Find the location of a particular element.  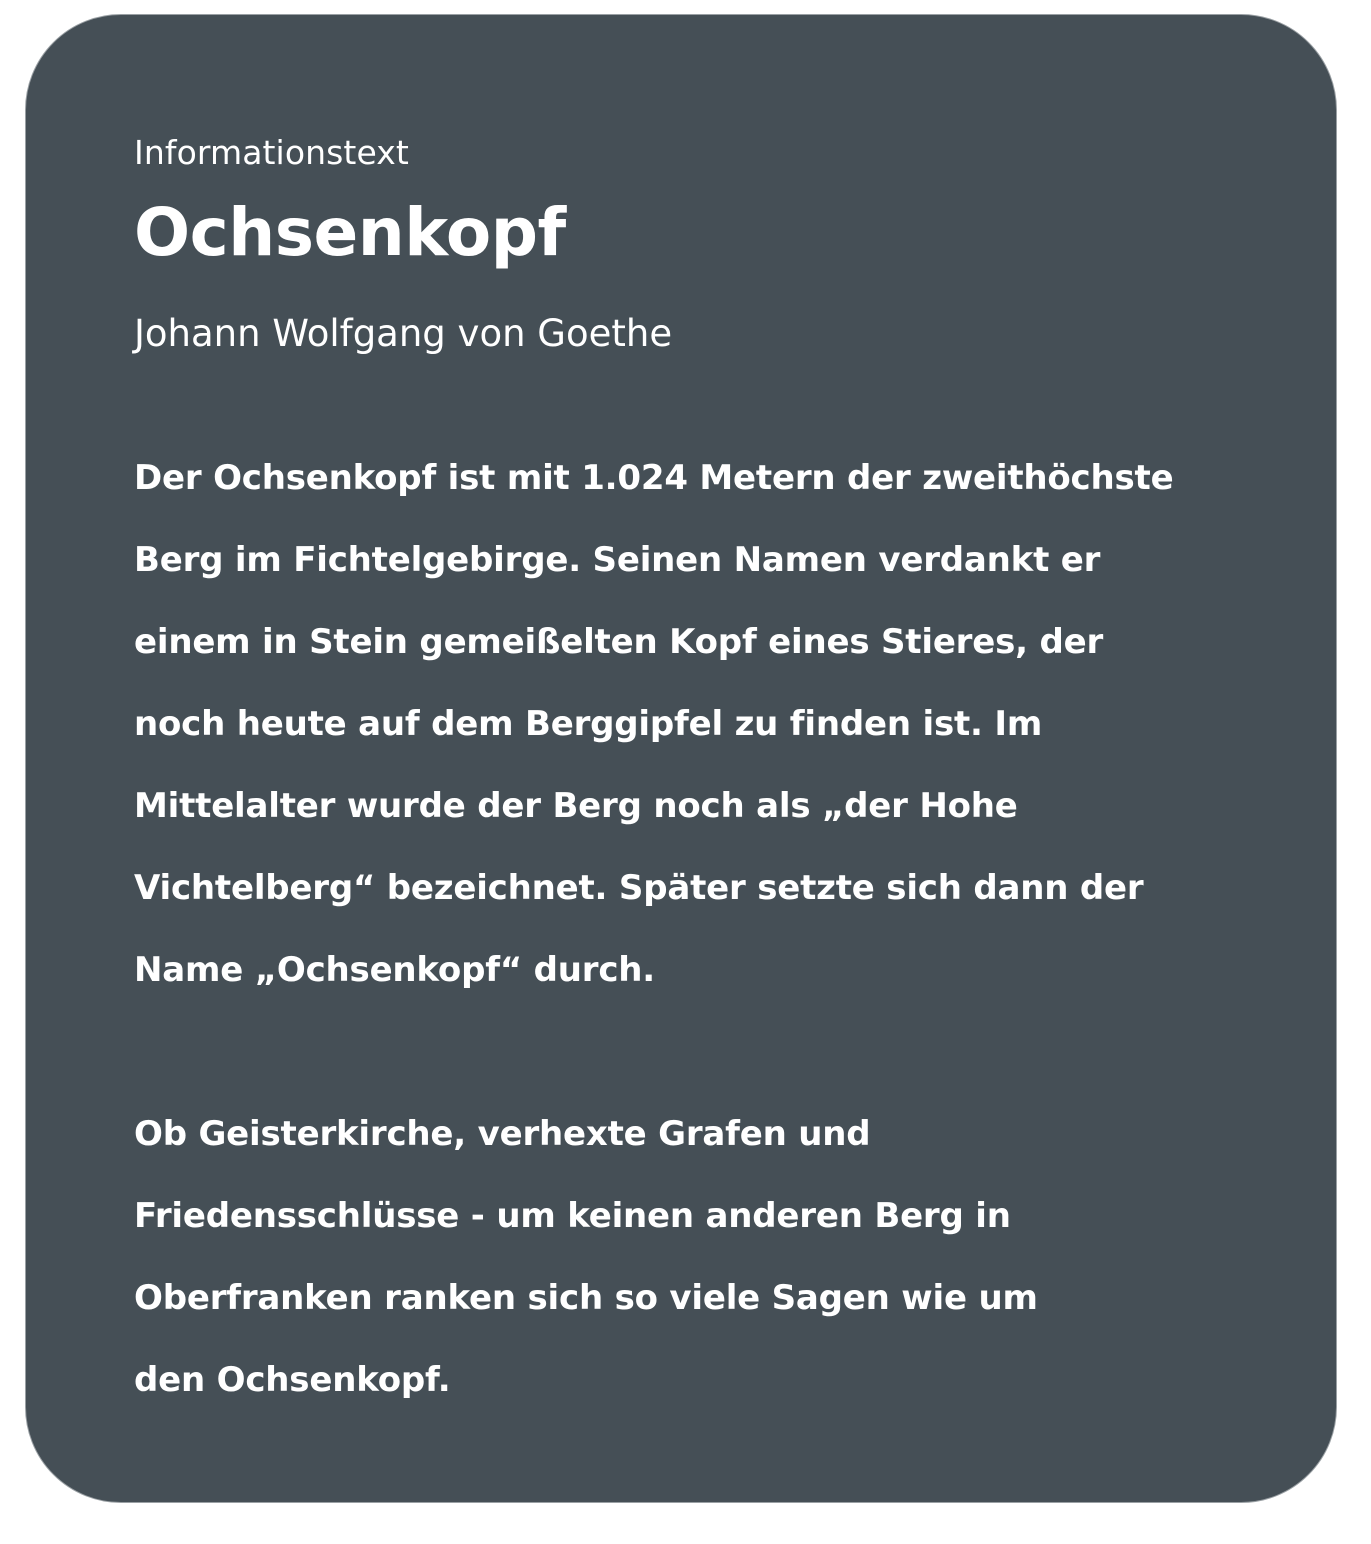

paragraph-1-line: Name „Ochsenkopf“ durch. is located at coordinates (394, 970).